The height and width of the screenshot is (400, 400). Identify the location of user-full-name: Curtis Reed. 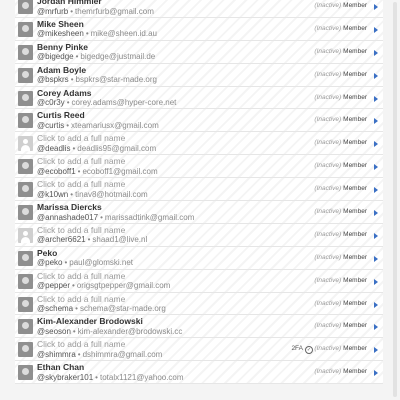
(61, 115).